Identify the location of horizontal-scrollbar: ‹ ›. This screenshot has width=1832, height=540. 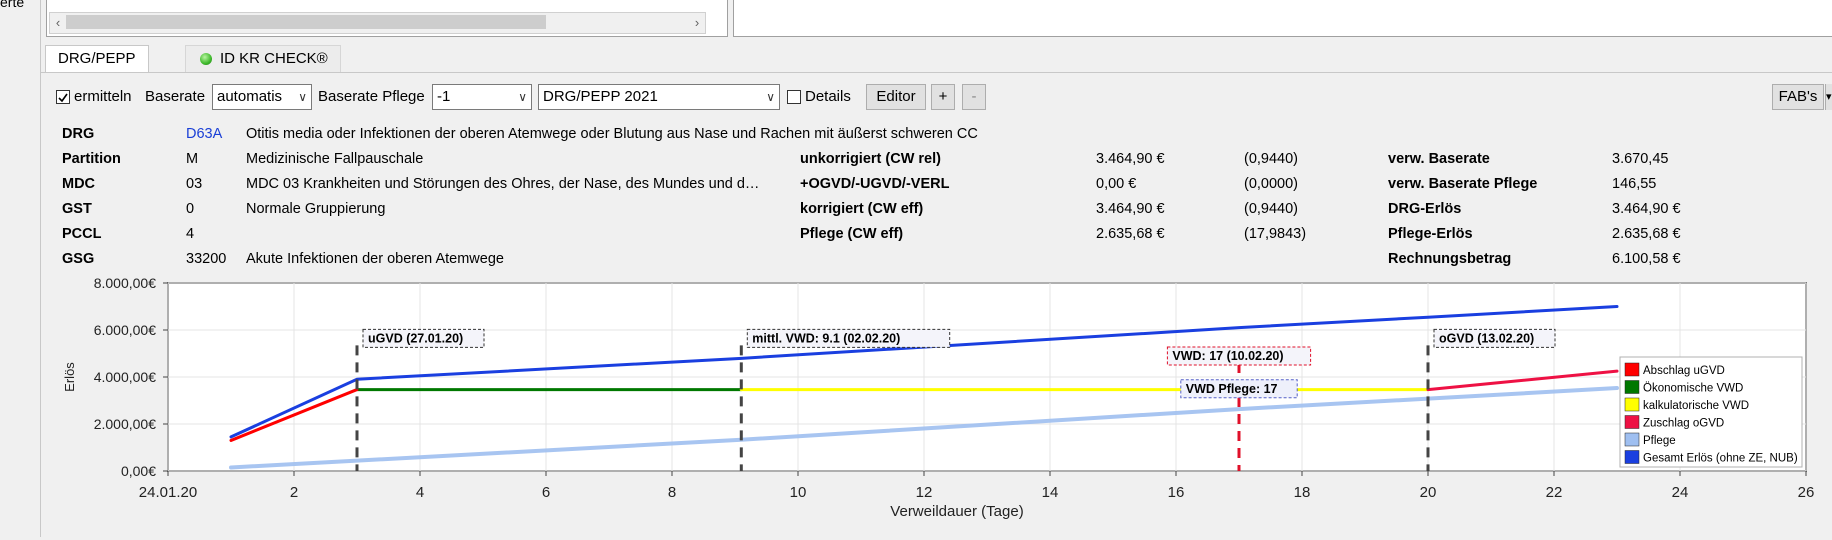
(377, 23).